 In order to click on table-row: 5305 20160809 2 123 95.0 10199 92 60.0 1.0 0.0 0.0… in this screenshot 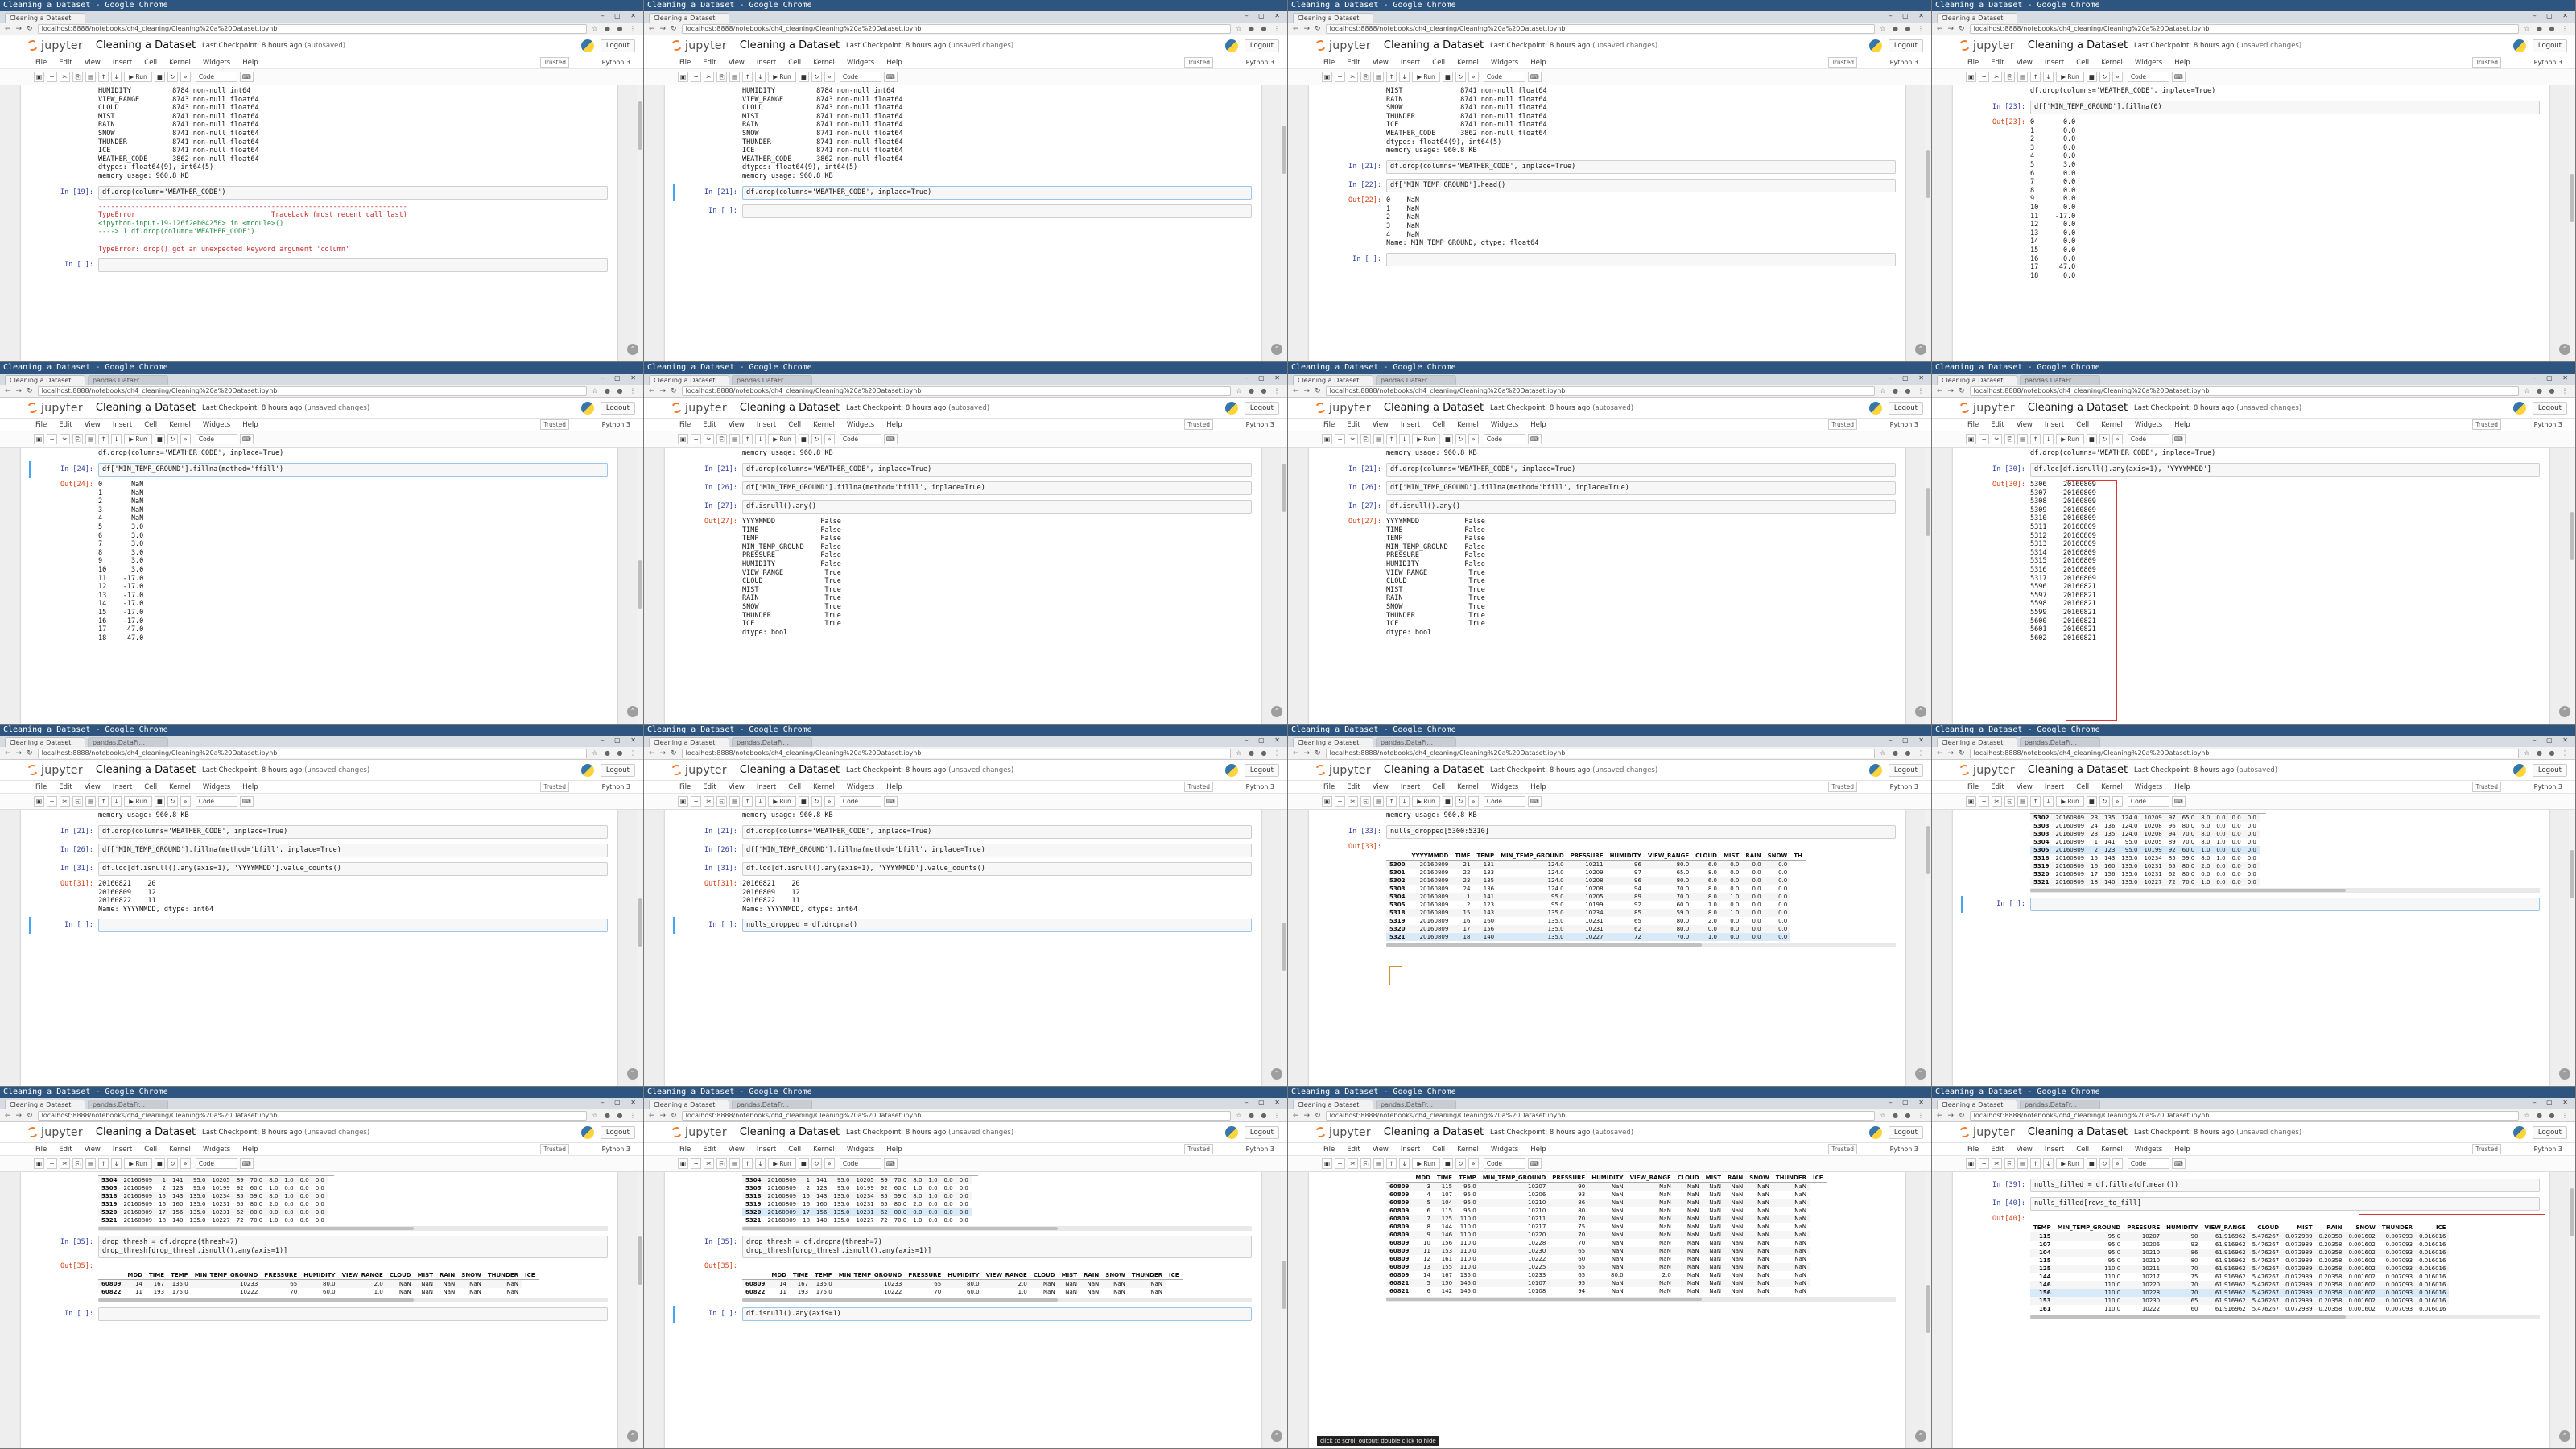, I will do `click(860, 1188)`.